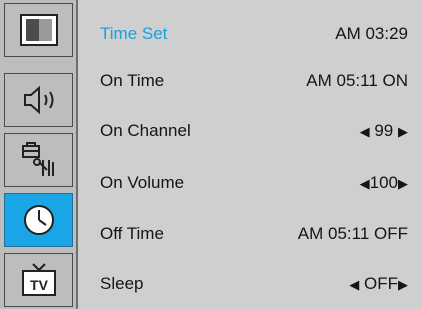 The height and width of the screenshot is (309, 422). I want to click on menu-item-on-volume: On Volume ◀100▶, so click(250, 183).